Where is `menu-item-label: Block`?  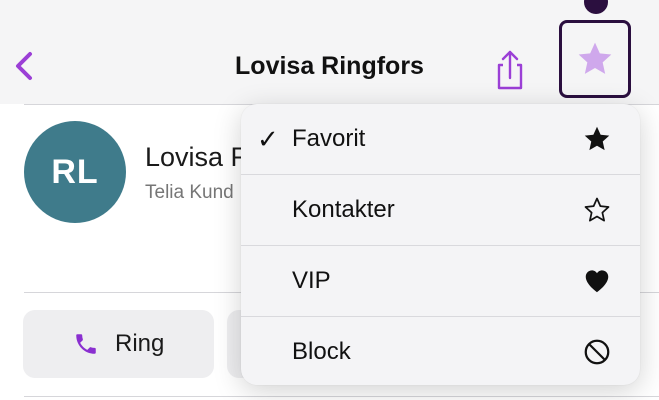 menu-item-label: Block is located at coordinates (321, 351).